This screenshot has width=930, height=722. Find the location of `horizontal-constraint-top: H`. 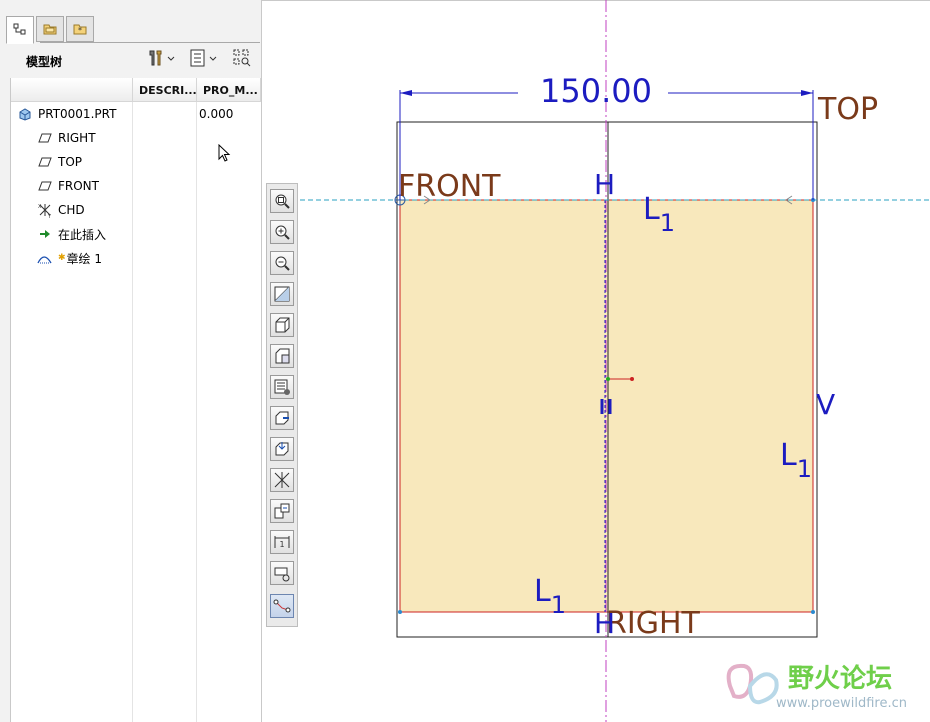

horizontal-constraint-top: H is located at coordinates (605, 184).